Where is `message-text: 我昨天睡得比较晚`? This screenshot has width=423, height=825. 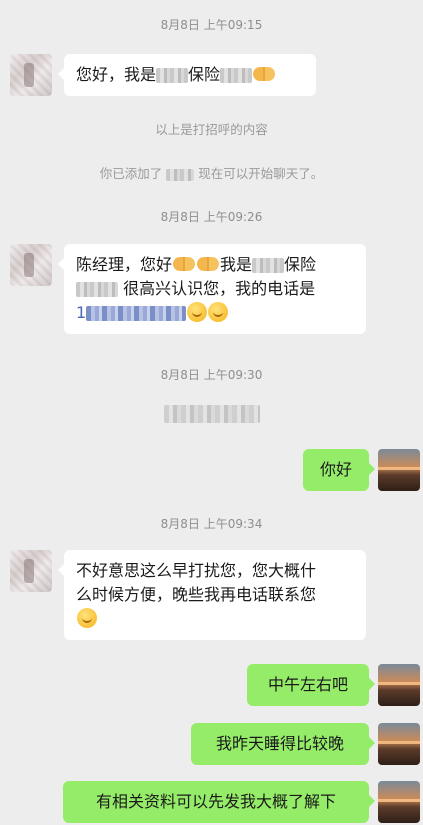 message-text: 我昨天睡得比较晚 is located at coordinates (279, 743).